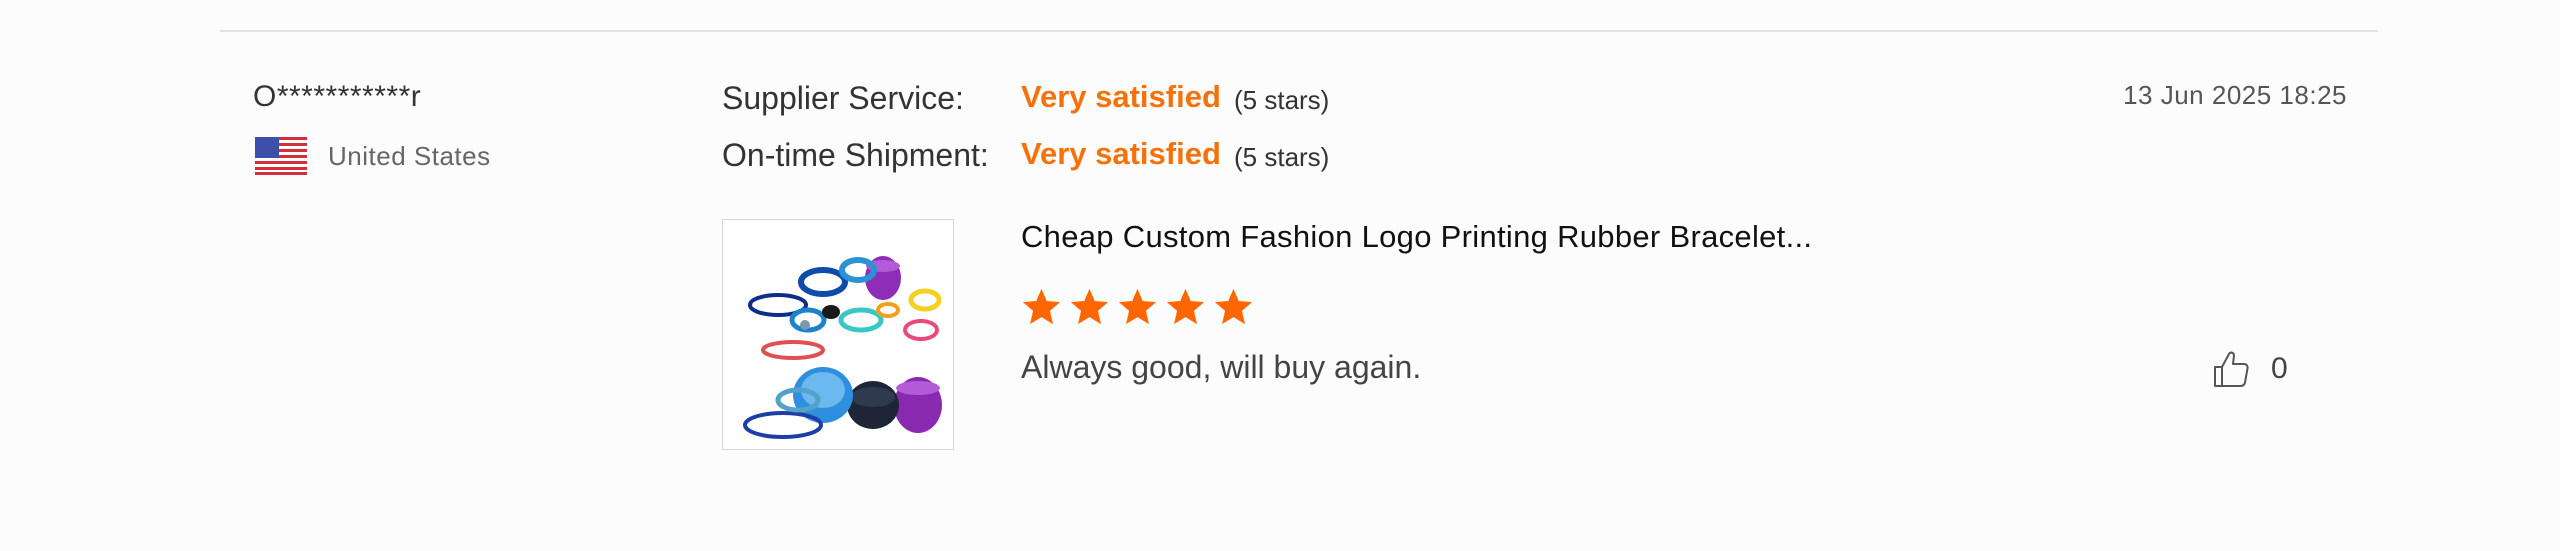  What do you see at coordinates (337, 96) in the screenshot?
I see `reviewer-name: O***********r` at bounding box center [337, 96].